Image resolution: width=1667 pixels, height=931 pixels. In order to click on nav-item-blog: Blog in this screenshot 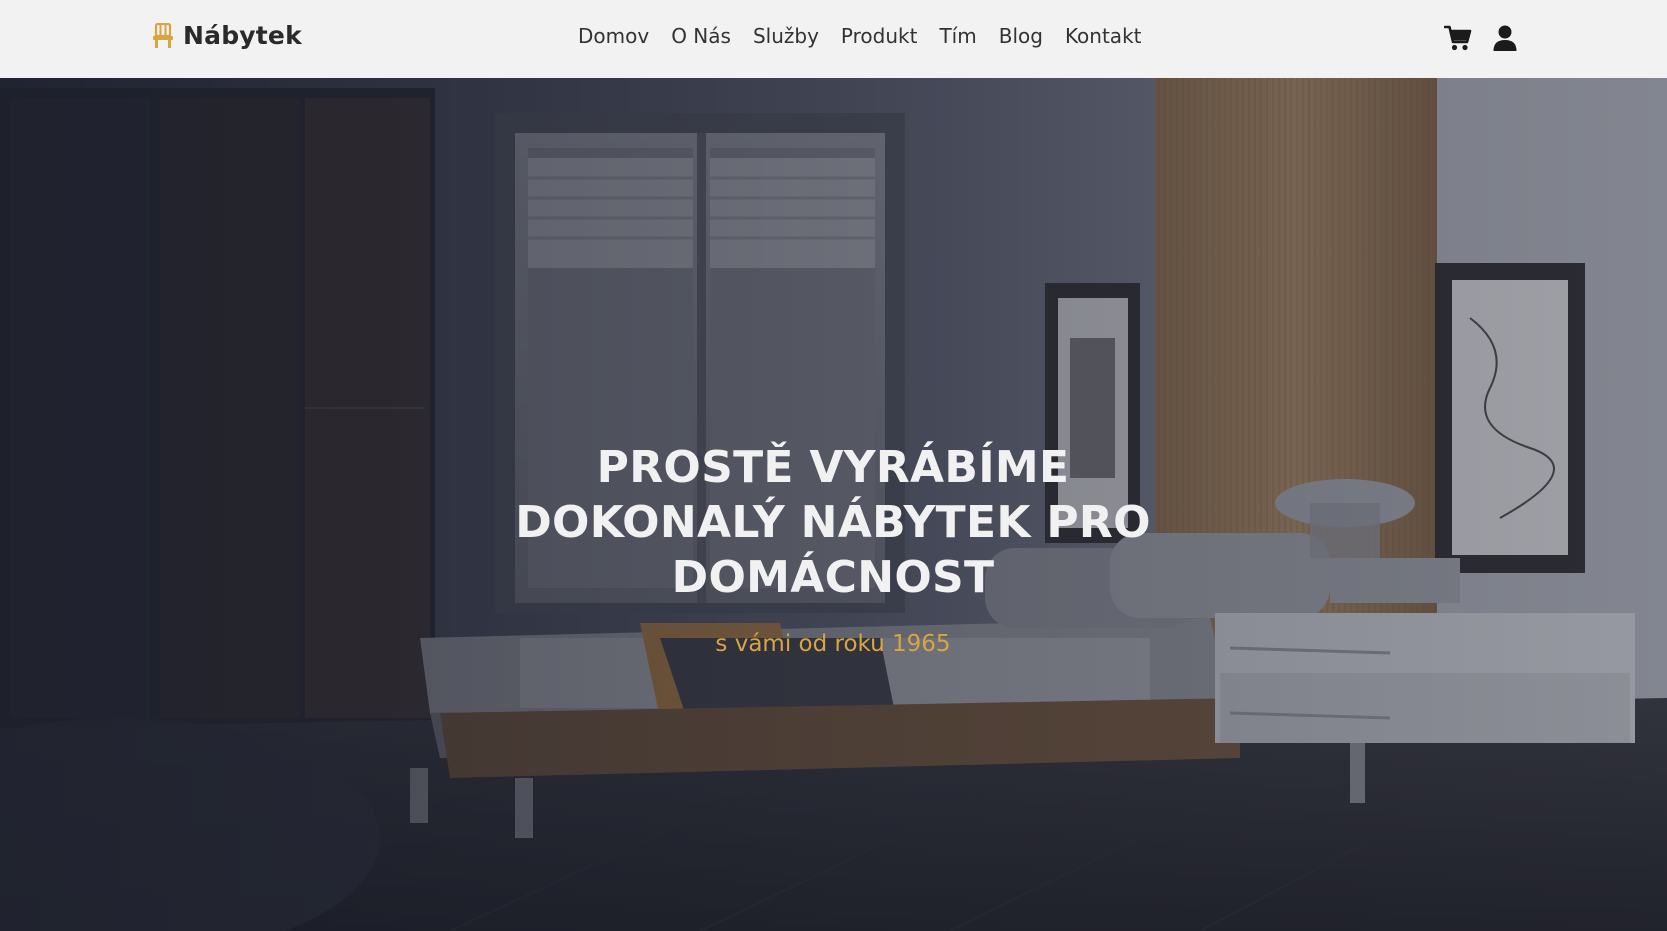, I will do `click(1021, 36)`.